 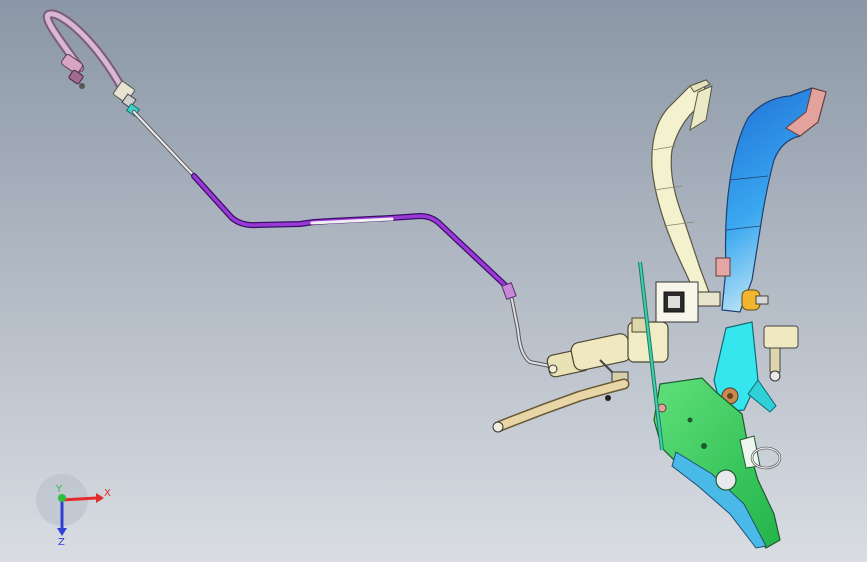 What do you see at coordinates (61, 542) in the screenshot?
I see `z-axis-label: Z` at bounding box center [61, 542].